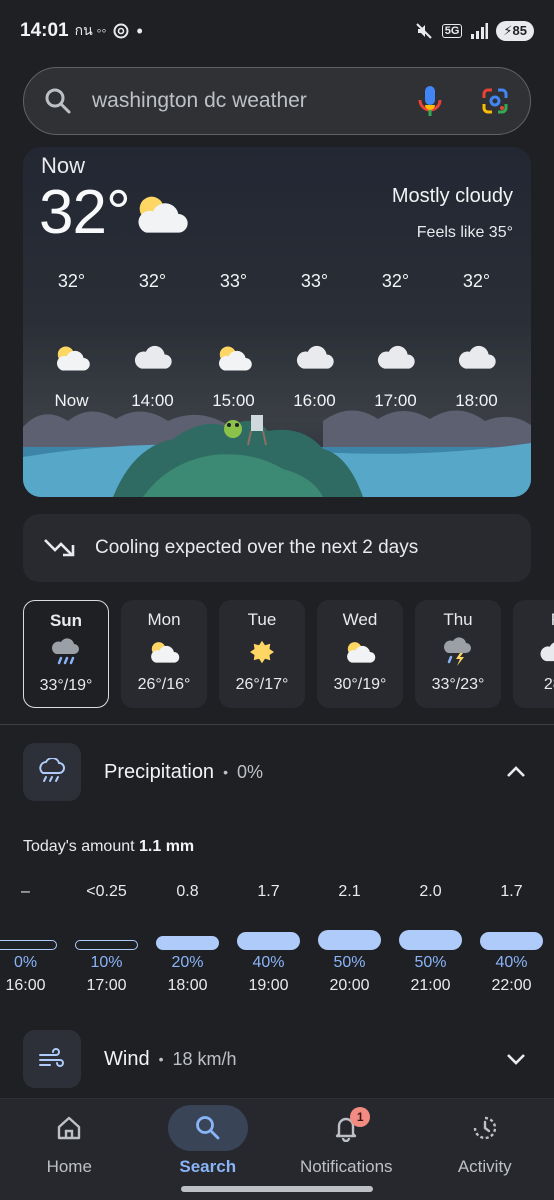 The height and width of the screenshot is (1200, 554). Describe the element at coordinates (480, 31) in the screenshot. I see `signal-icon` at that location.